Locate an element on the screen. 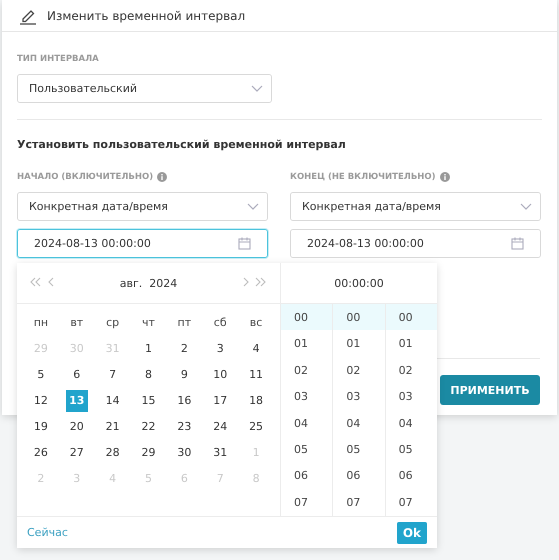  calendar-day: 12 is located at coordinates (41, 401).